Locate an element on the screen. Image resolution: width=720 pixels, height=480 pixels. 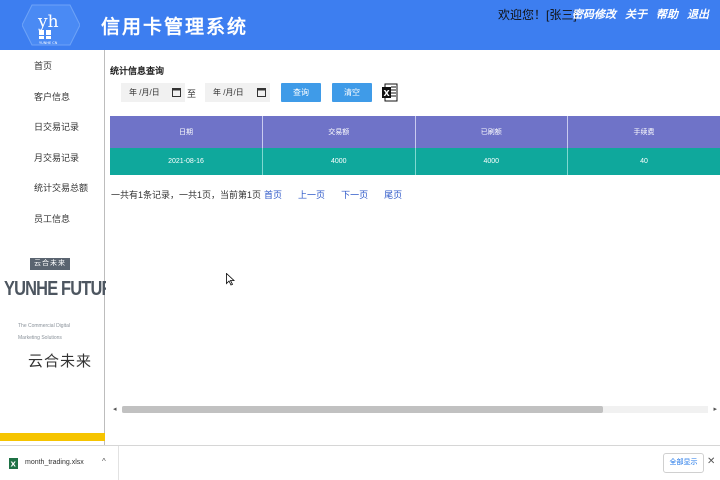
sidebar-item-customers: 客户信息 is located at coordinates (52, 97).